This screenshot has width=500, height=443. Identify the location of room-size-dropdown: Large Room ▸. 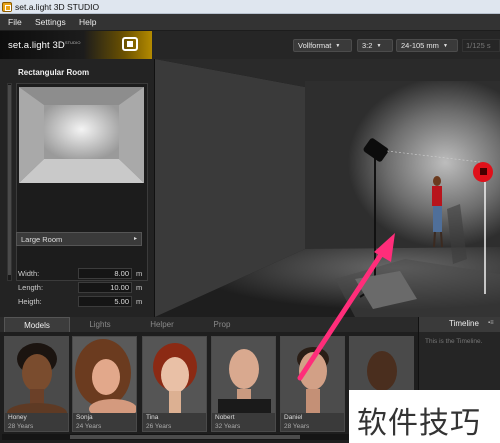
(79, 239).